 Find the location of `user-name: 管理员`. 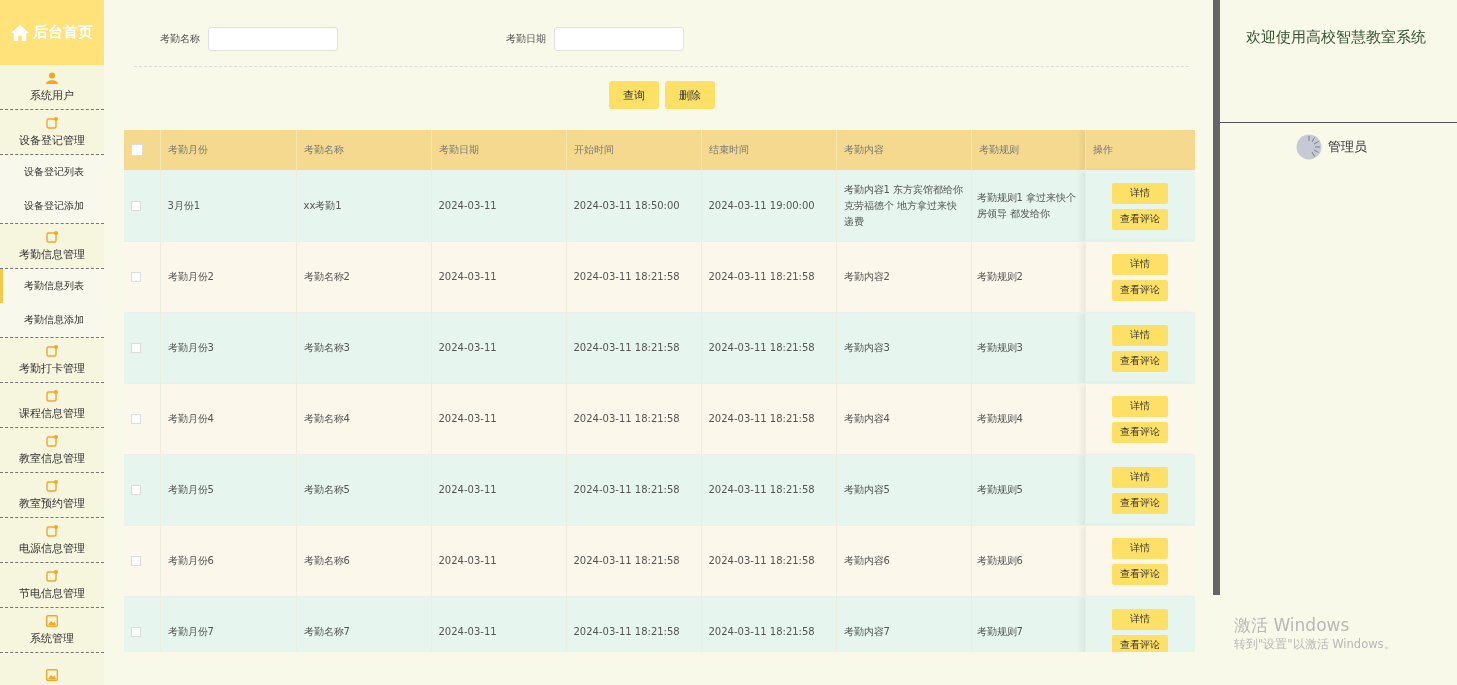

user-name: 管理员 is located at coordinates (1347, 147).